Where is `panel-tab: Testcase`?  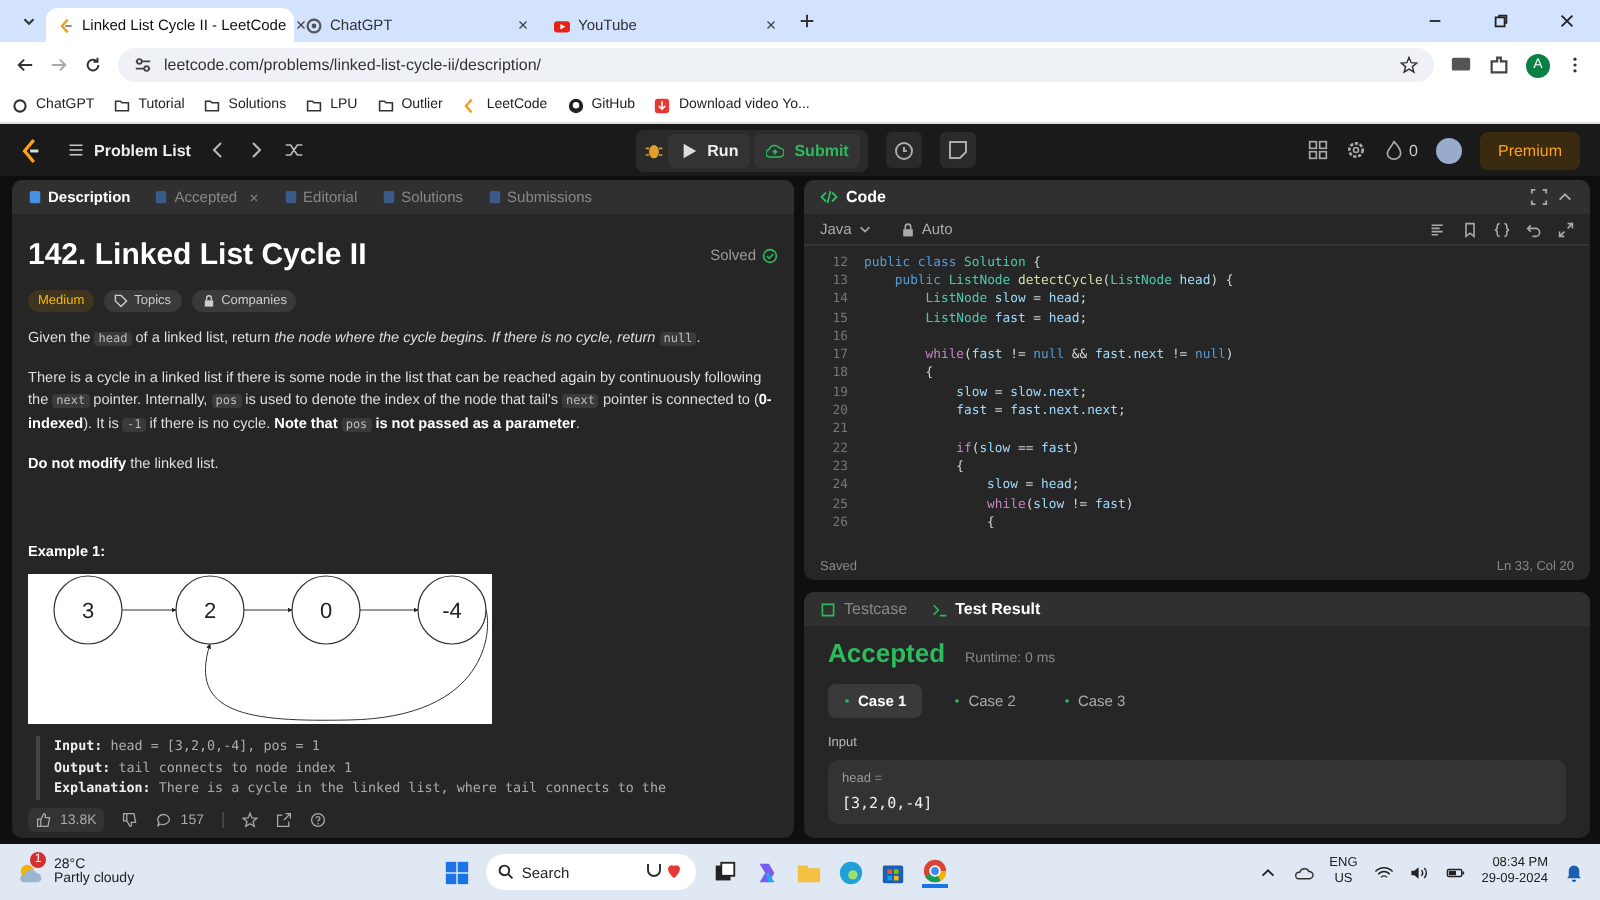 panel-tab: Testcase is located at coordinates (864, 609).